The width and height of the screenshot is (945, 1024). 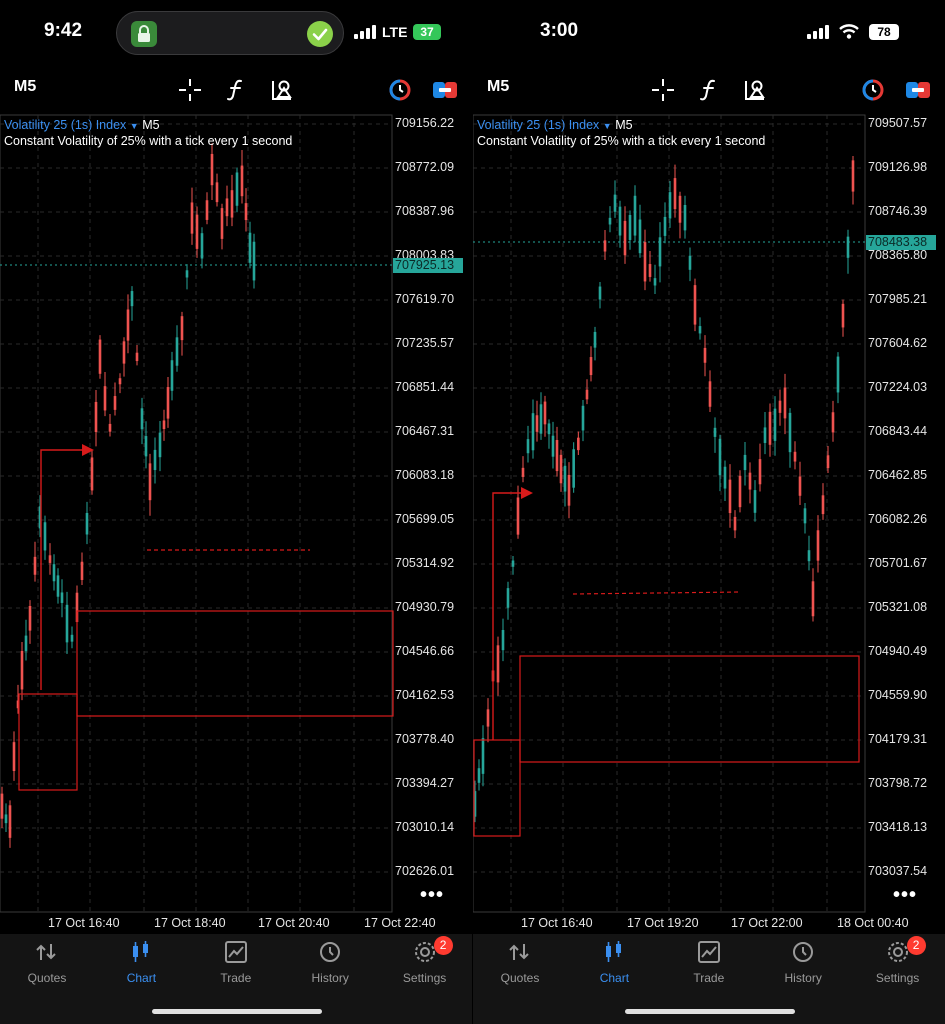 What do you see at coordinates (425, 123) in the screenshot?
I see `price-axis-label: 709156.22` at bounding box center [425, 123].